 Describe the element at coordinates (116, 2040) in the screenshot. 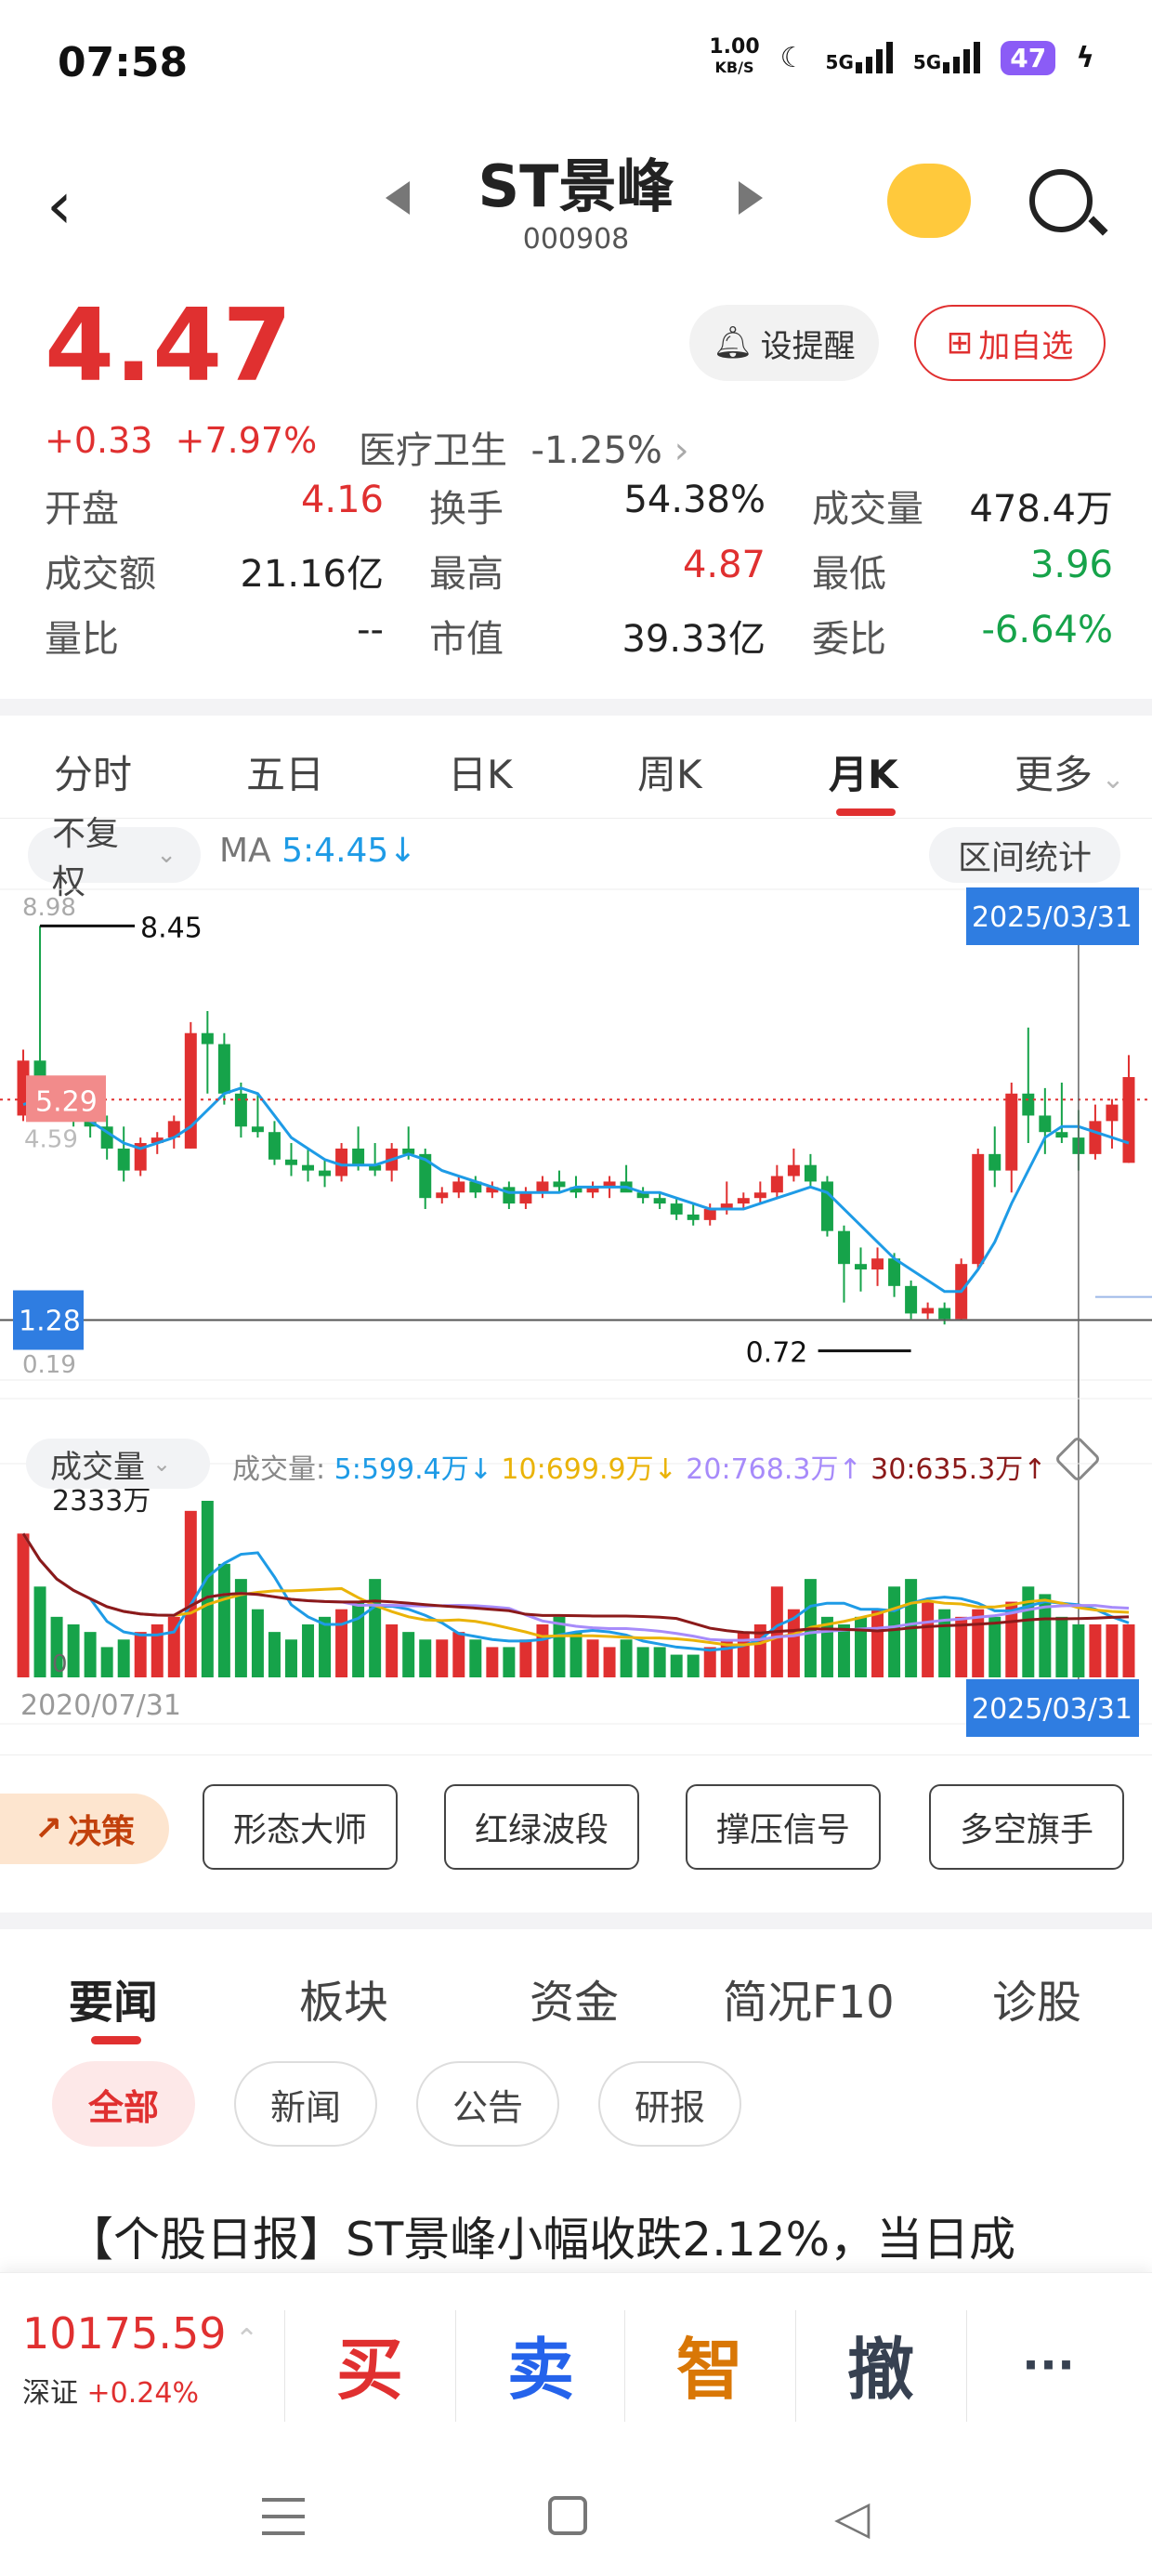

I see `news-tab-underline` at that location.